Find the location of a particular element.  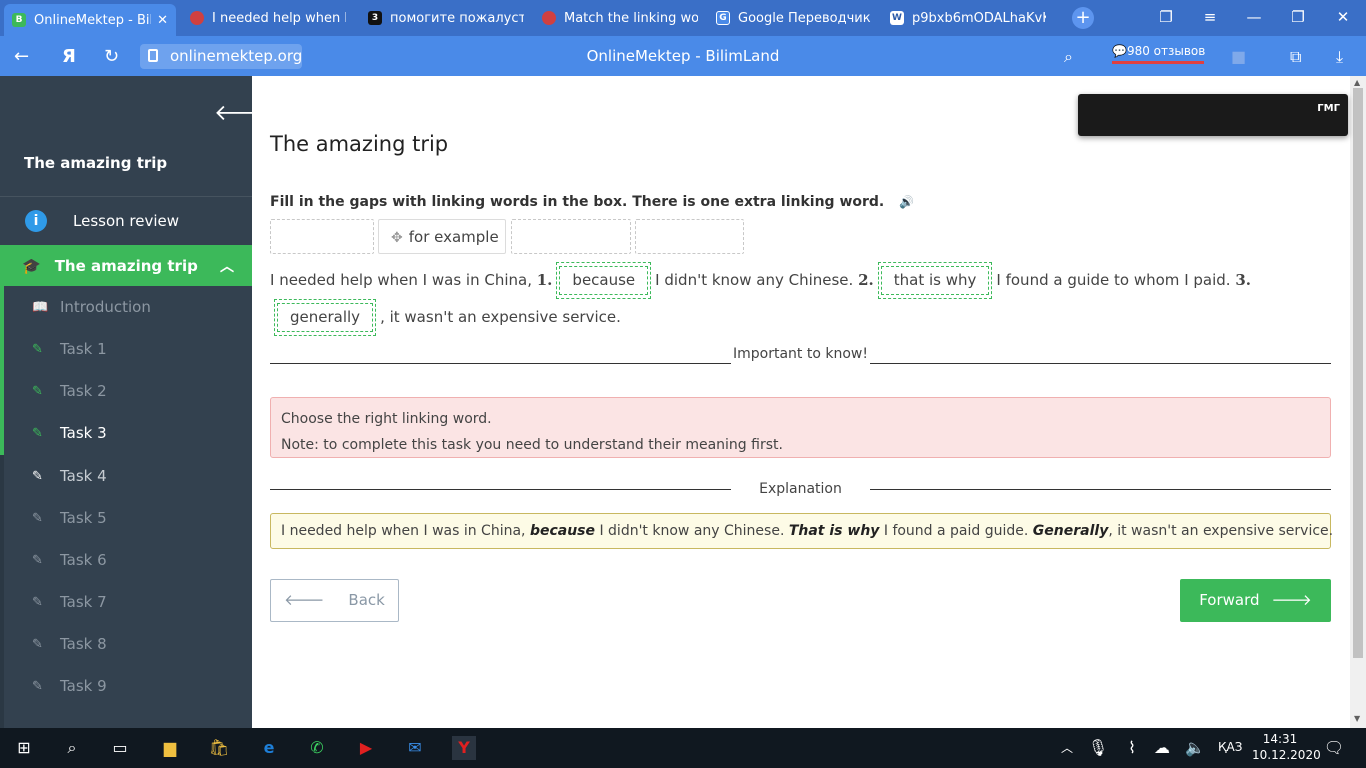

back-button: 🡐 Back is located at coordinates (334, 600).